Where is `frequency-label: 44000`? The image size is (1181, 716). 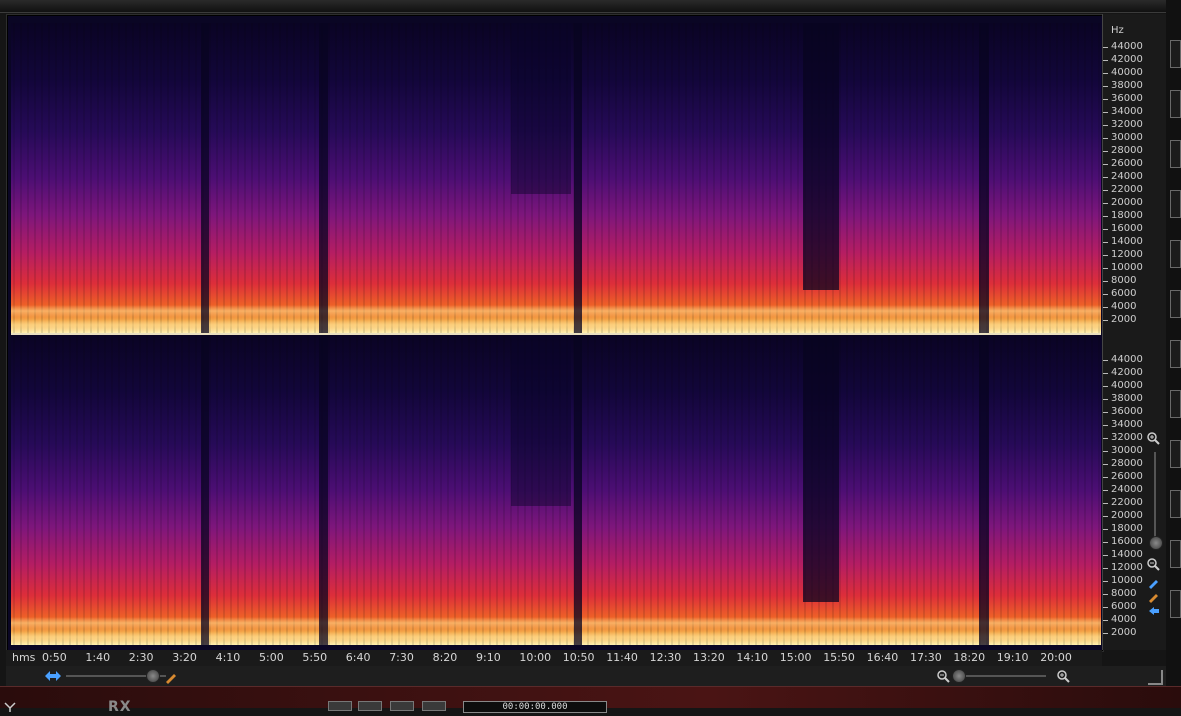
frequency-label: 44000 is located at coordinates (1127, 46).